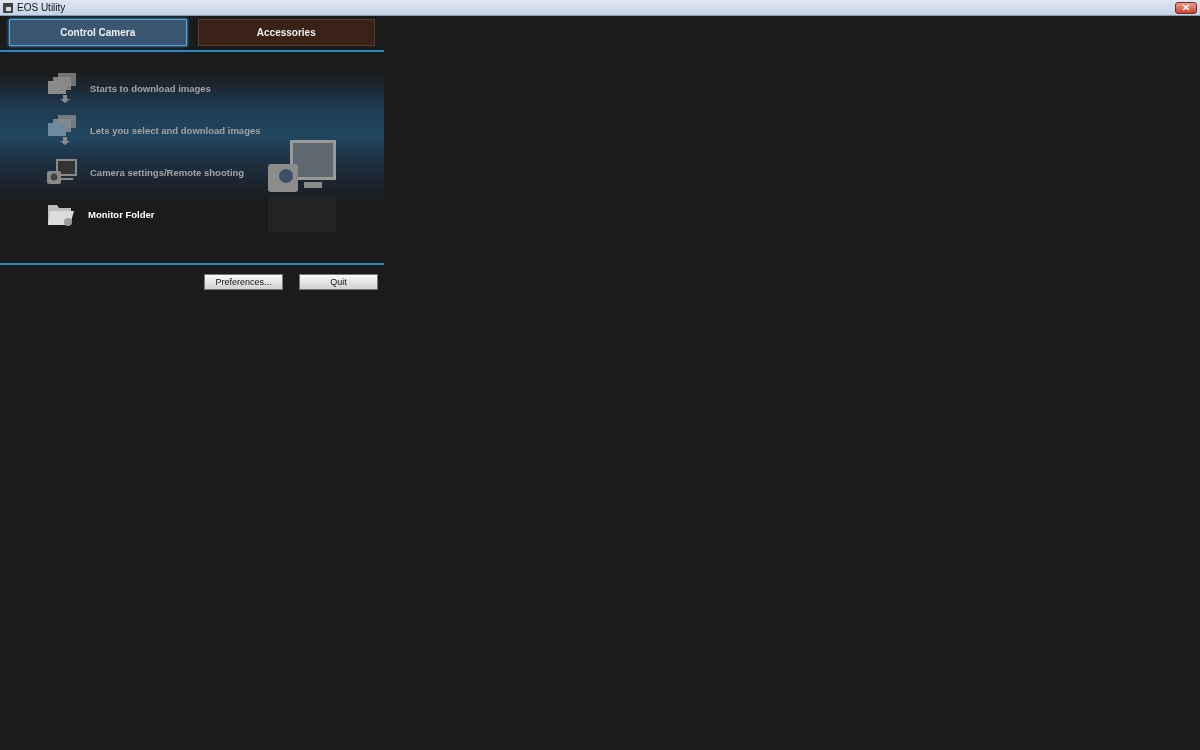 The height and width of the screenshot is (750, 1200). I want to click on close-button, so click(1186, 7).